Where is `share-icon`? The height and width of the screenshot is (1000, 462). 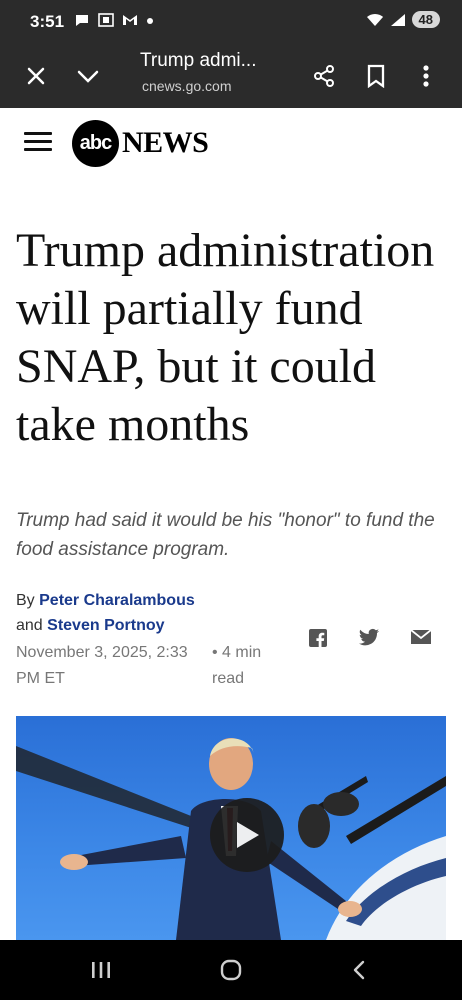
share-icon is located at coordinates (324, 76).